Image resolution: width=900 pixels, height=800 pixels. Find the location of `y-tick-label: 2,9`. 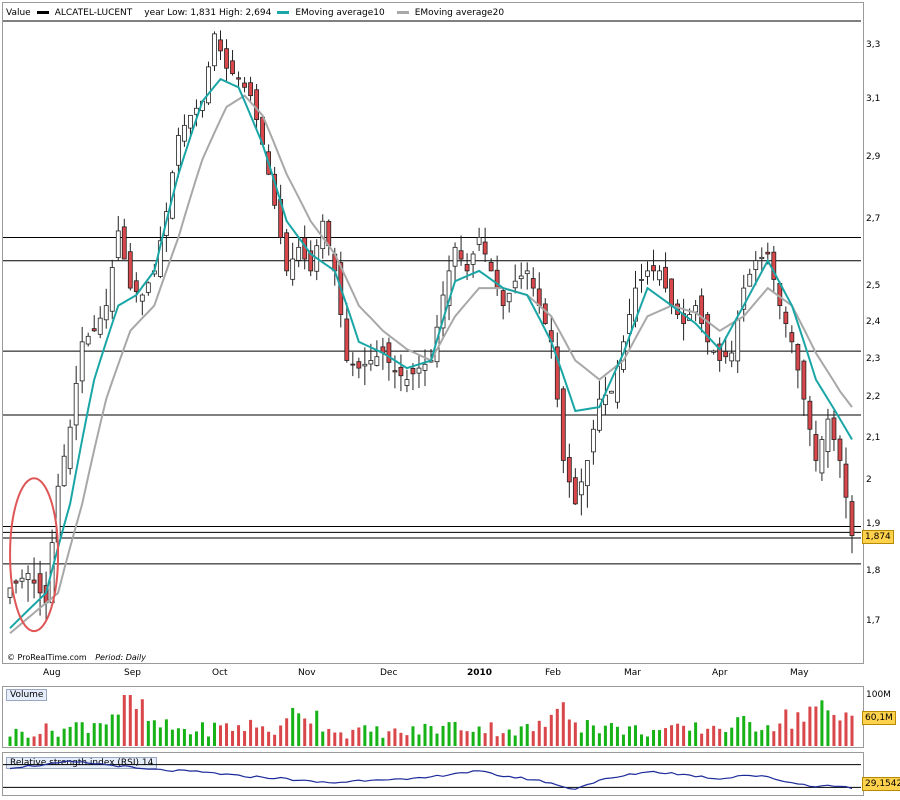

y-tick-label: 2,9 is located at coordinates (873, 157).